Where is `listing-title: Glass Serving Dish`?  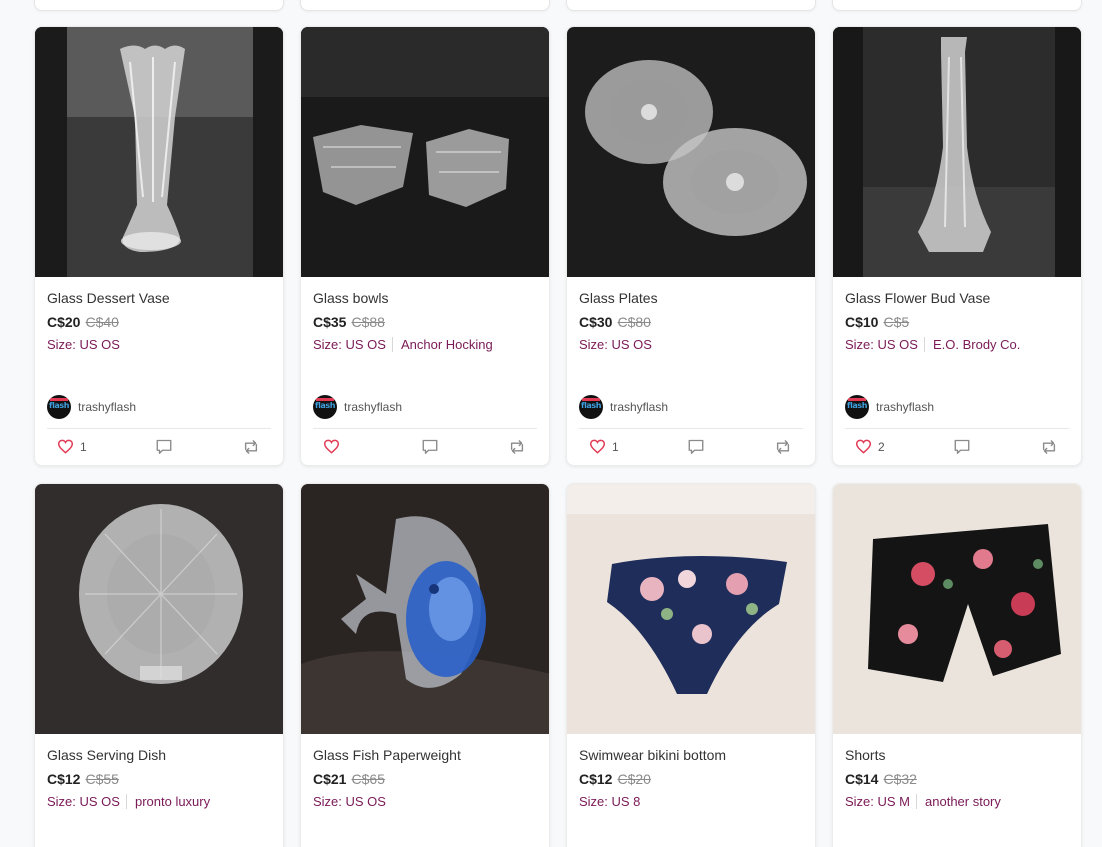 listing-title: Glass Serving Dish is located at coordinates (159, 755).